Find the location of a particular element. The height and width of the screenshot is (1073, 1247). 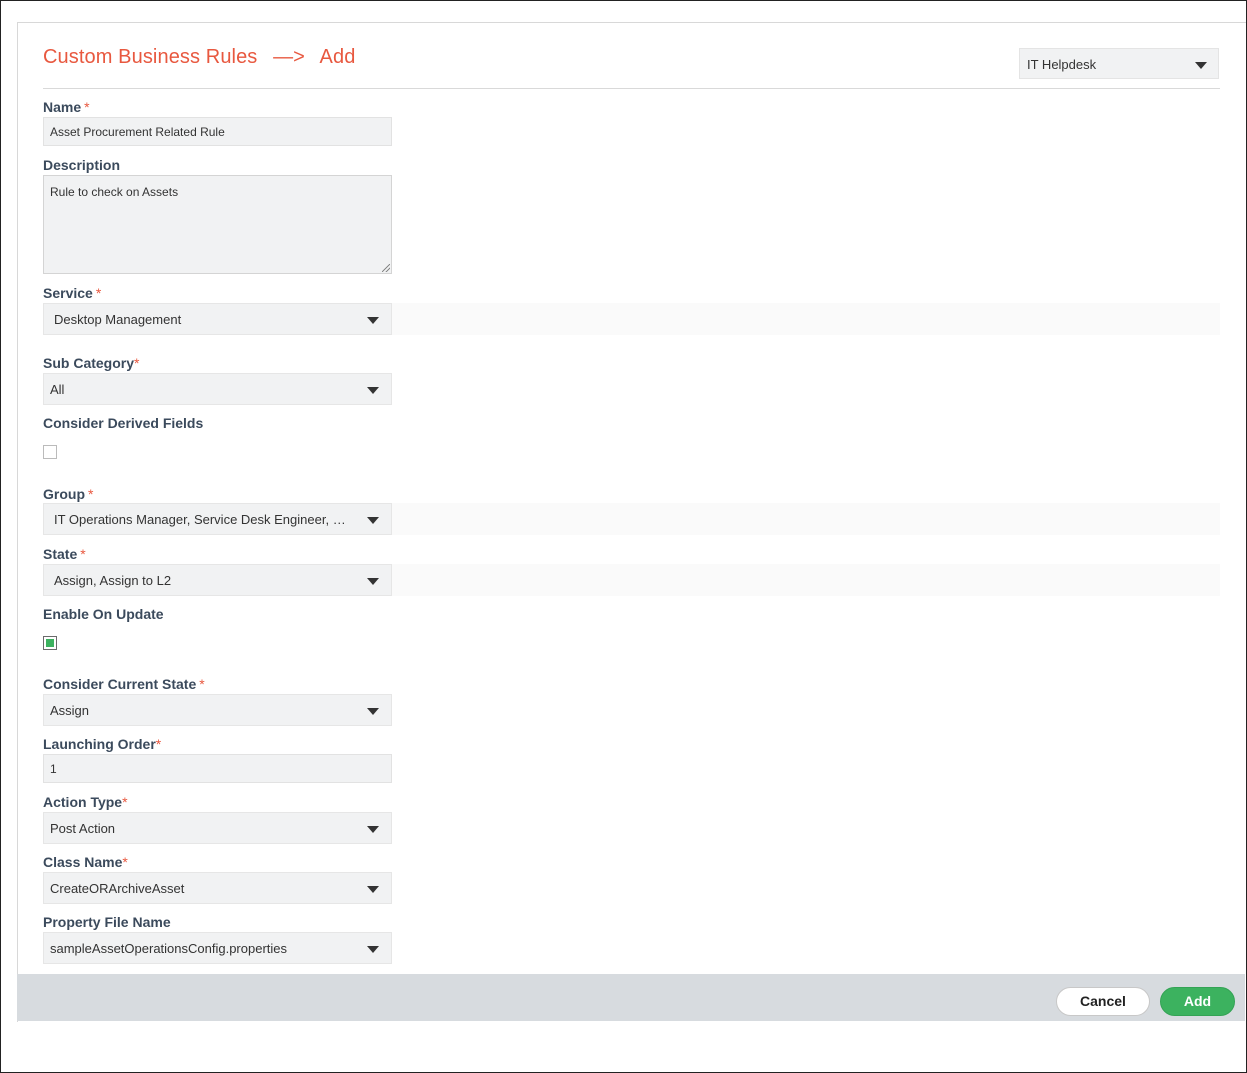

breadcrumb-arrow: —> is located at coordinates (289, 57).